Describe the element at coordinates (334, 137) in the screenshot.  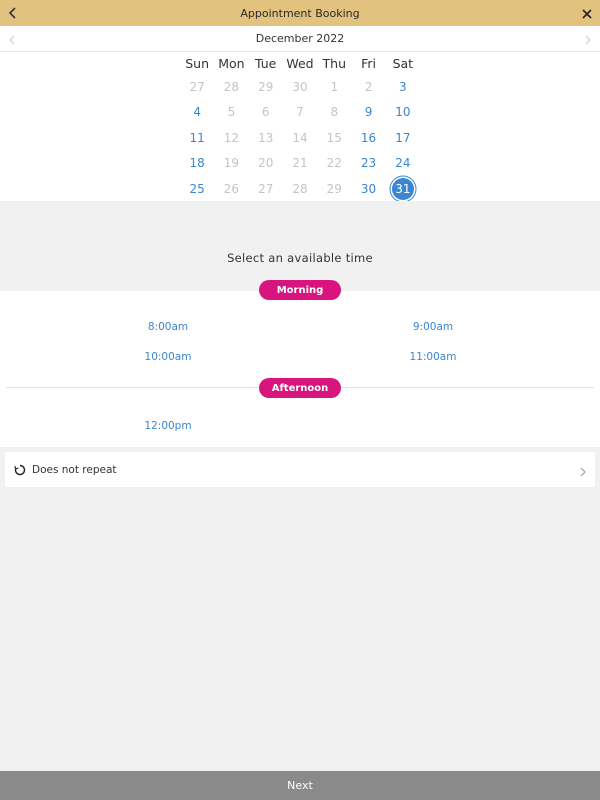
I see `calendar-day-disabled: 15` at that location.